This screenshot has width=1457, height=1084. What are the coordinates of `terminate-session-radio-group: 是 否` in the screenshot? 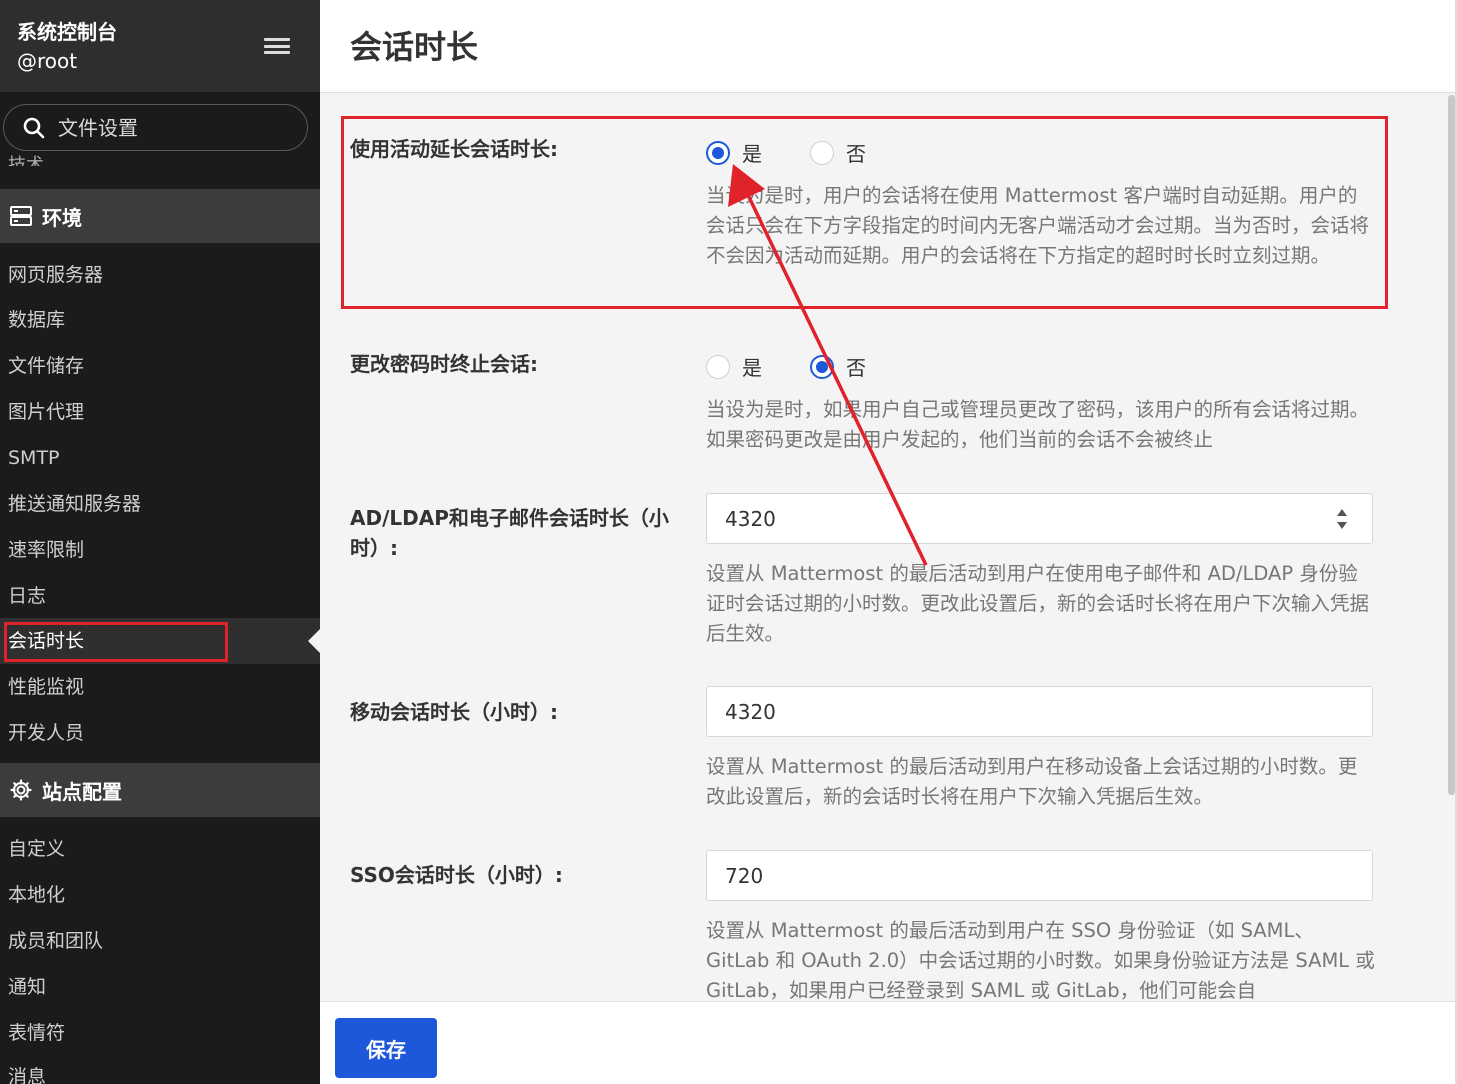 It's located at (810, 366).